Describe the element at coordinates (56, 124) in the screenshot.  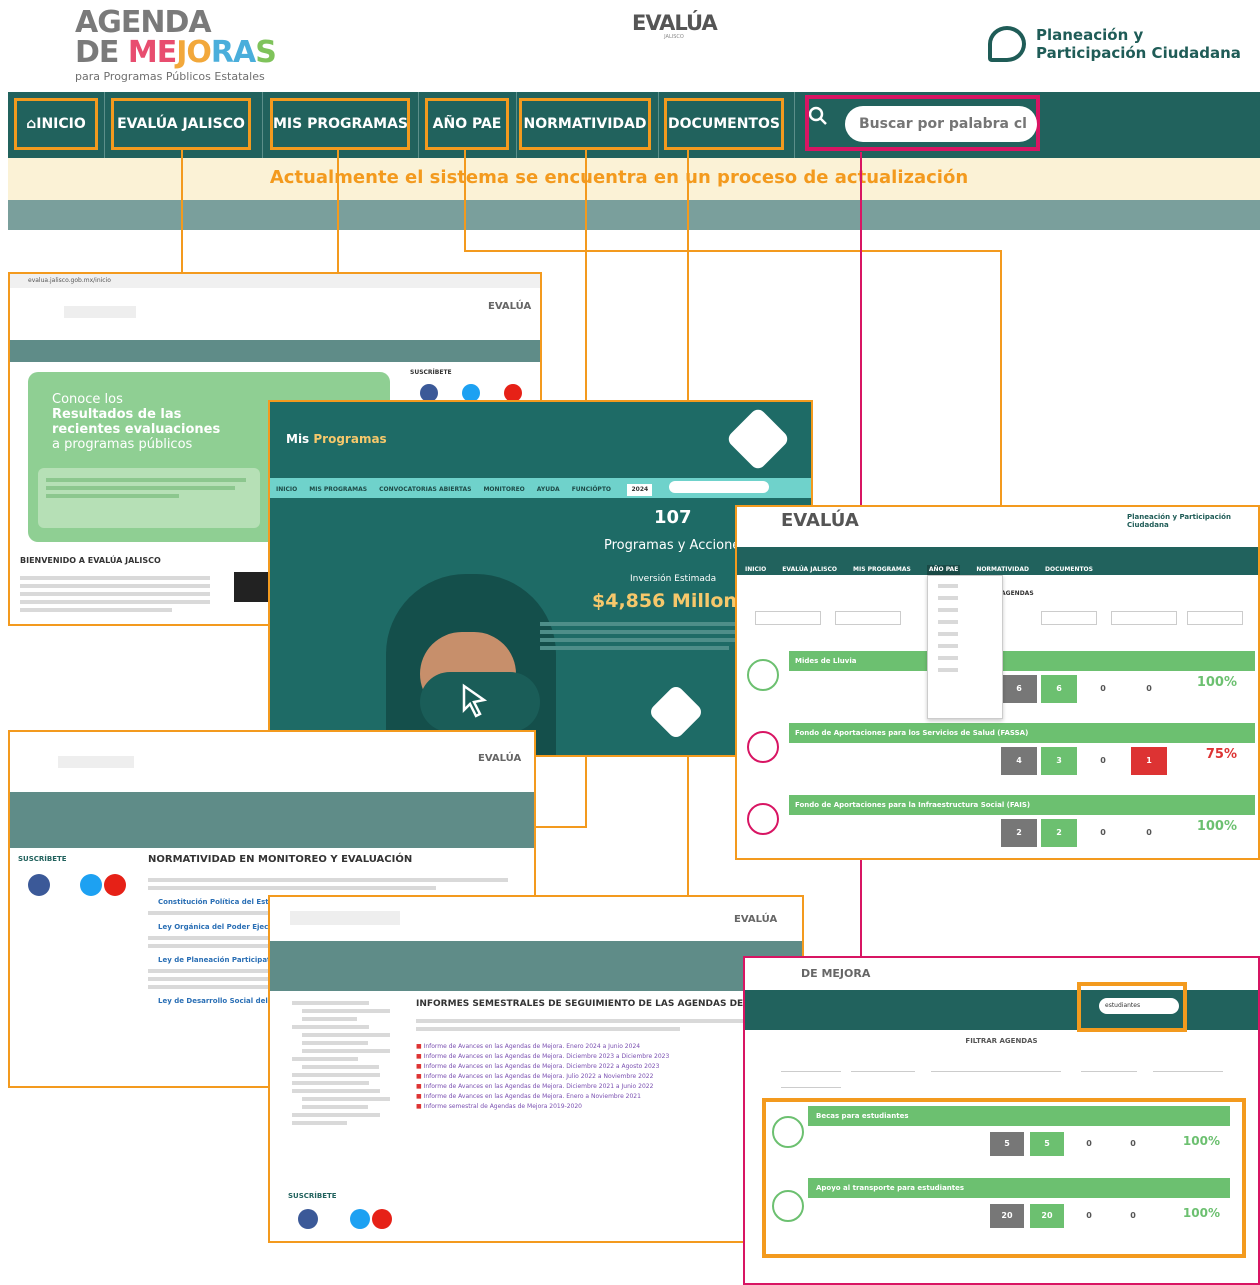
I see `nav-inicio: ⌂INICIO` at that location.